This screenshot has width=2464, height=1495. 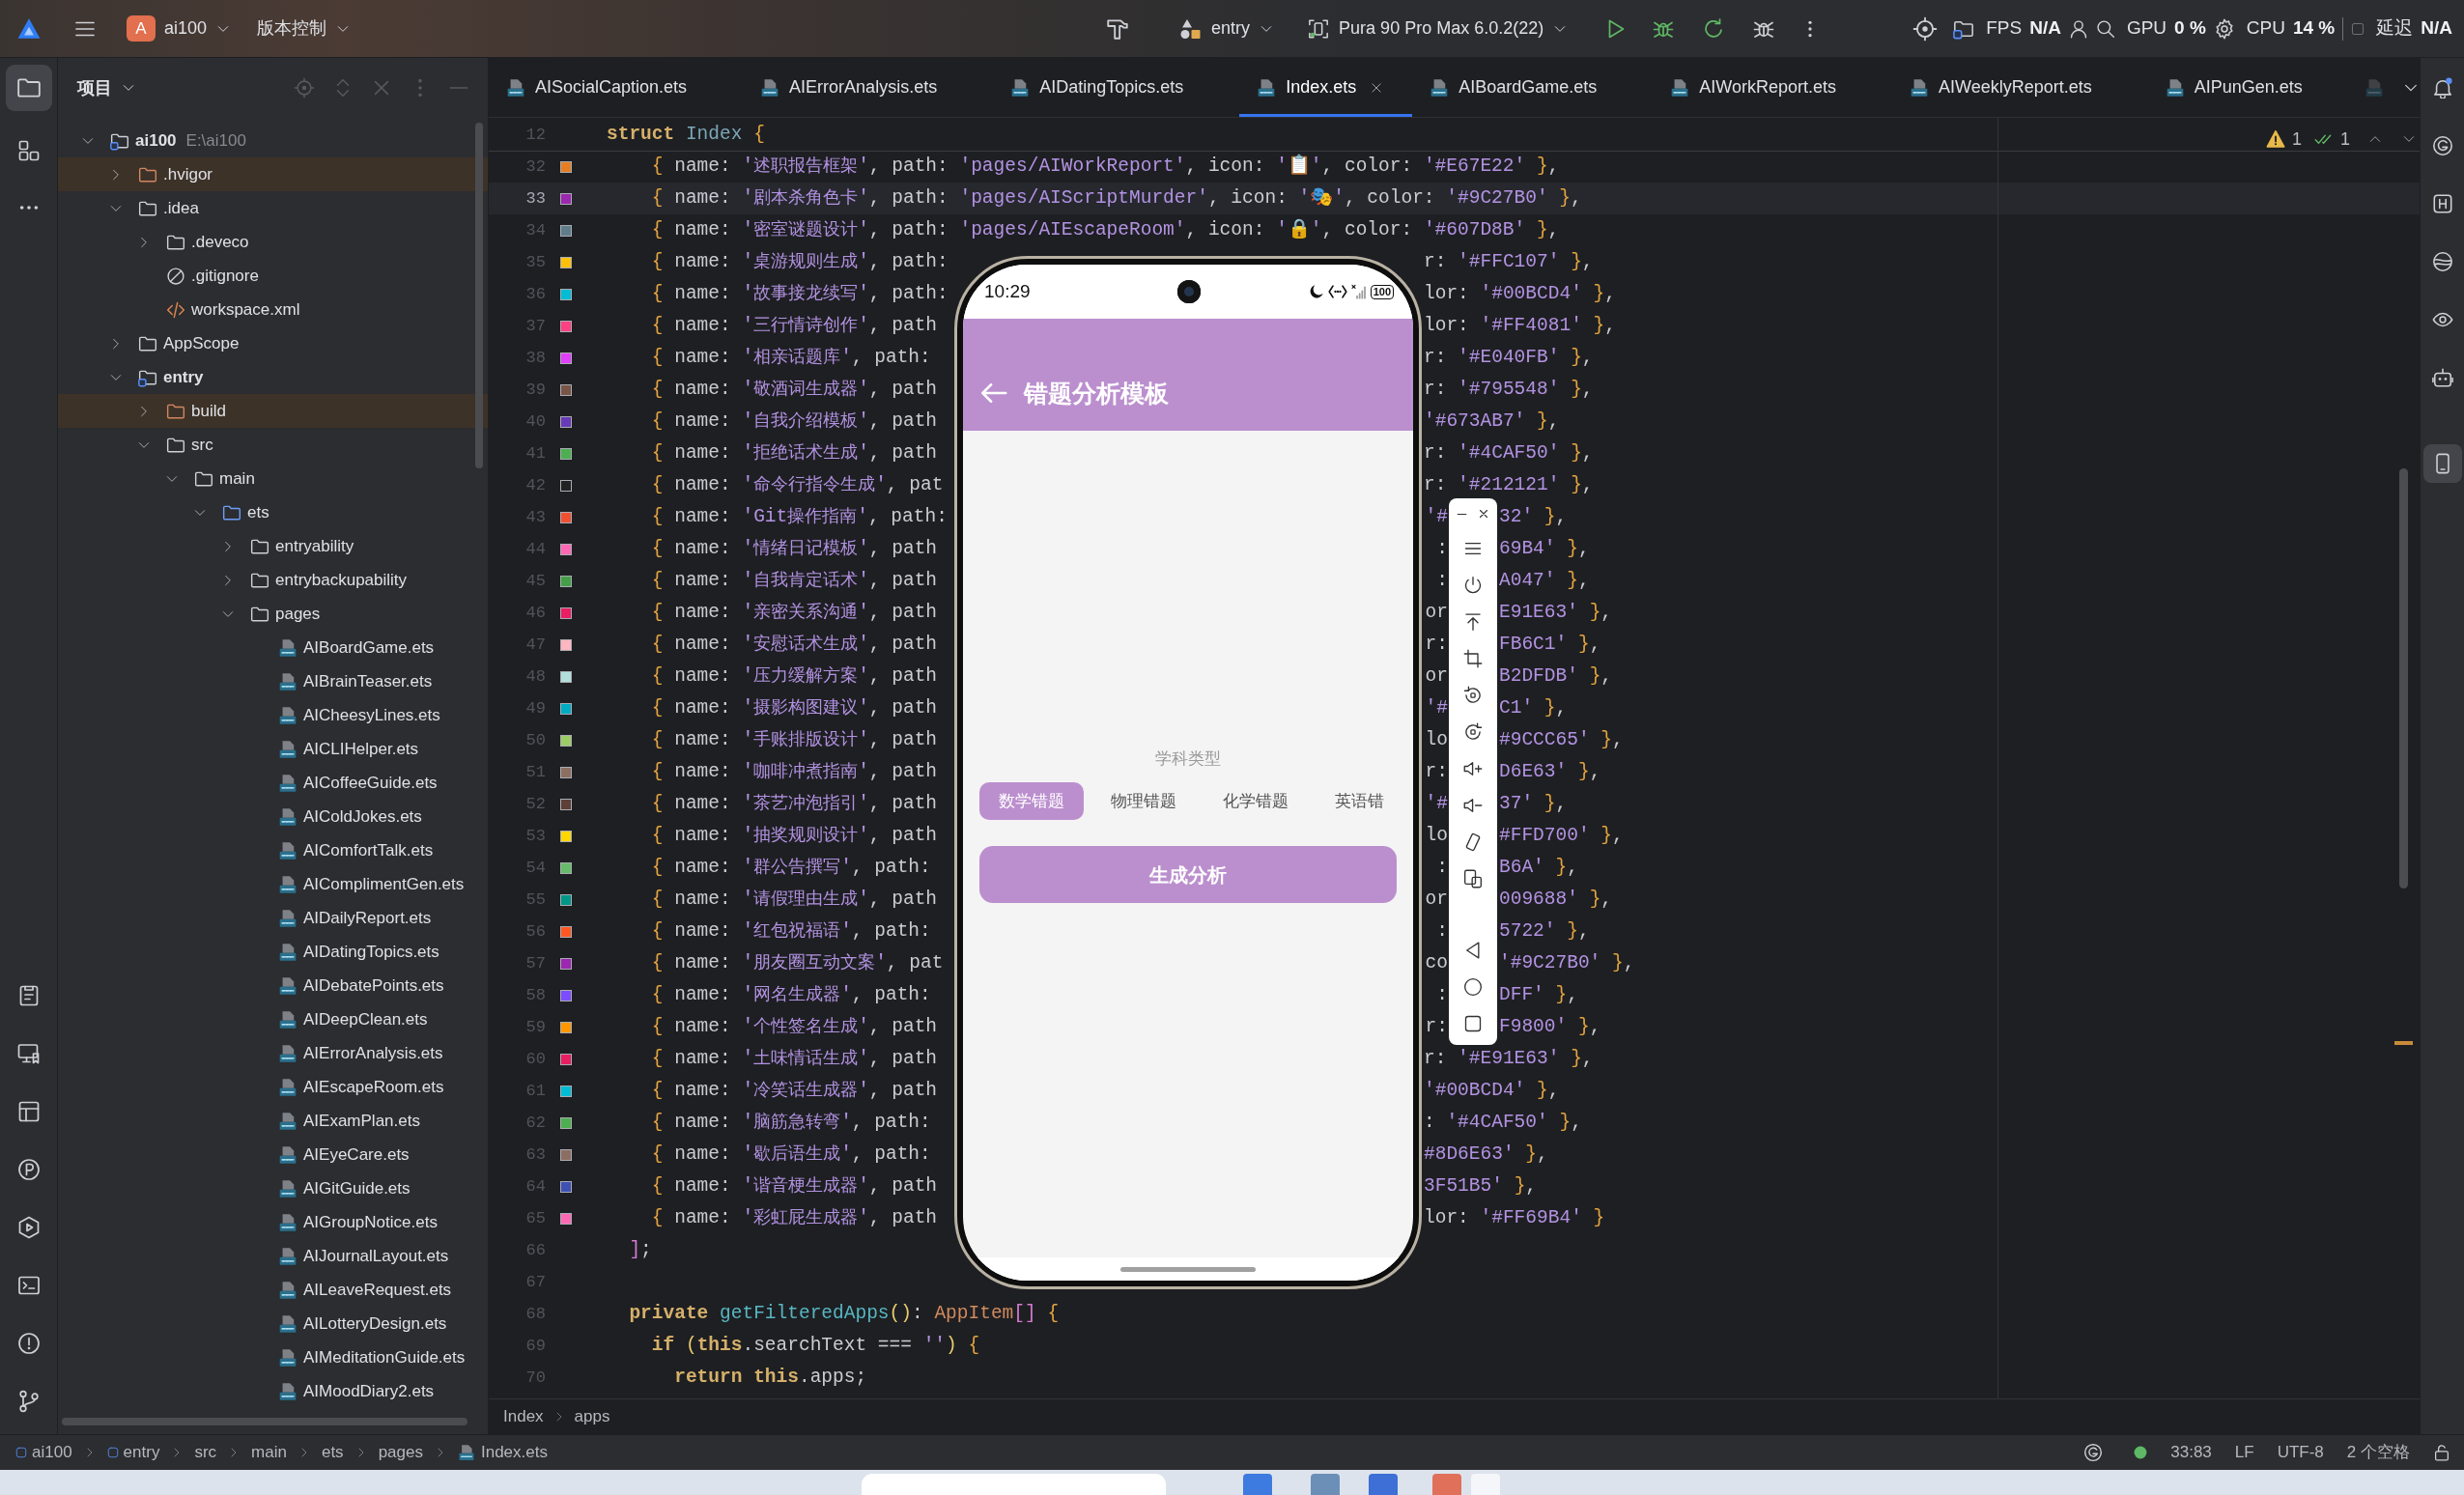 I want to click on taskbar-search-field, so click(x=1014, y=1484).